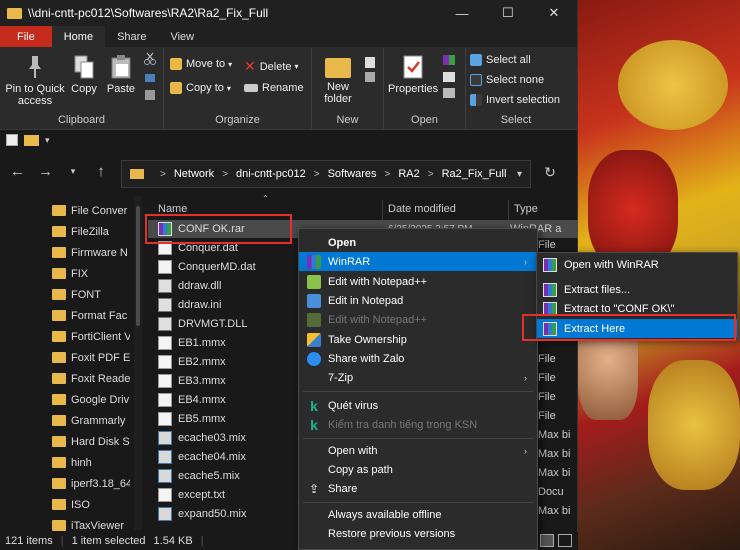  I want to click on nav-folder-item: Grammarly, so click(91, 420).